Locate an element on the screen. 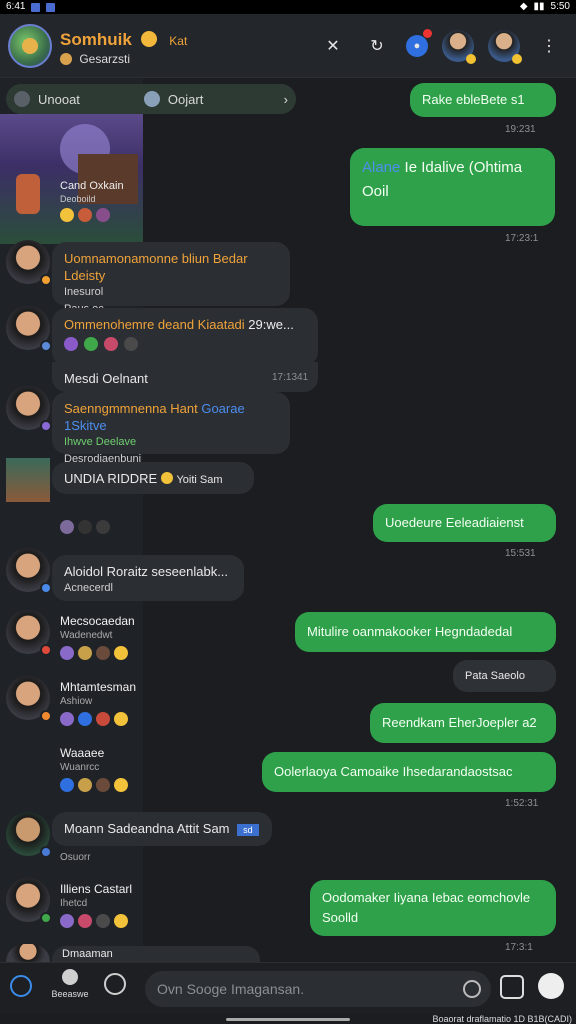 The image size is (576, 1024). chat-name: Mhtamtesman is located at coordinates (98, 687).